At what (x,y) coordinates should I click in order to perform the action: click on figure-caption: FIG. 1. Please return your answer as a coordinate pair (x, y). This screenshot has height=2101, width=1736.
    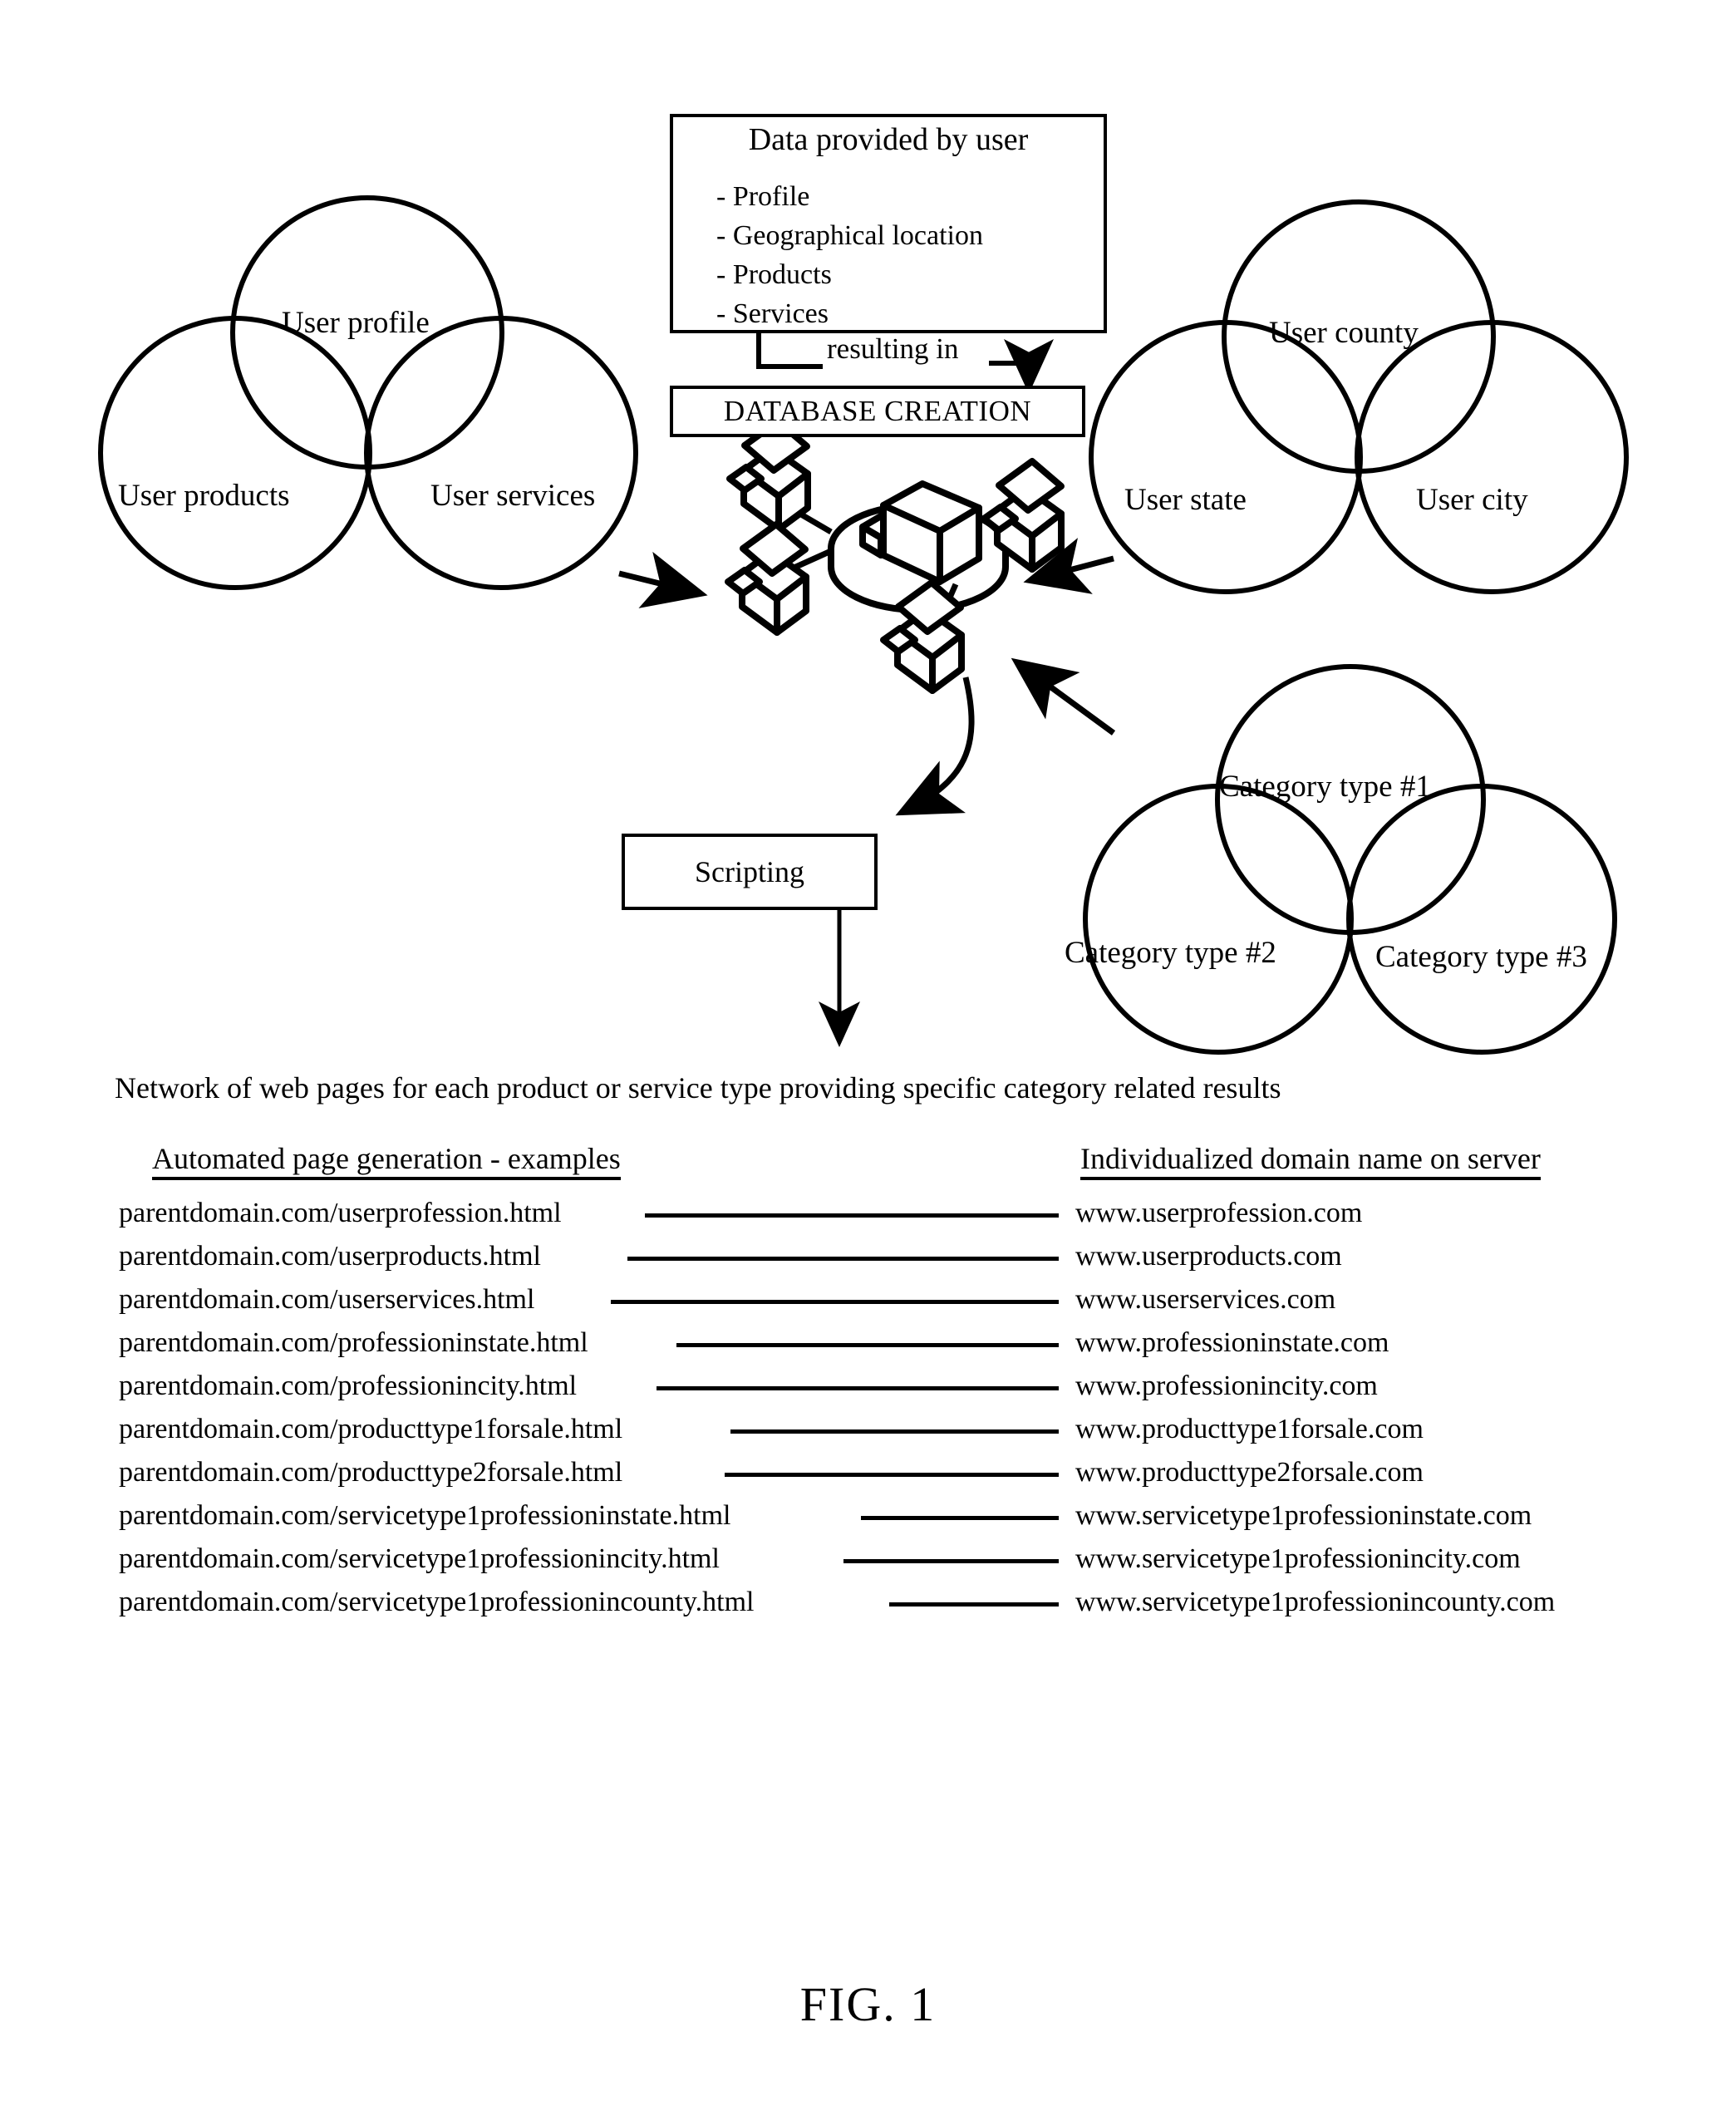
    Looking at the image, I should click on (868, 2004).